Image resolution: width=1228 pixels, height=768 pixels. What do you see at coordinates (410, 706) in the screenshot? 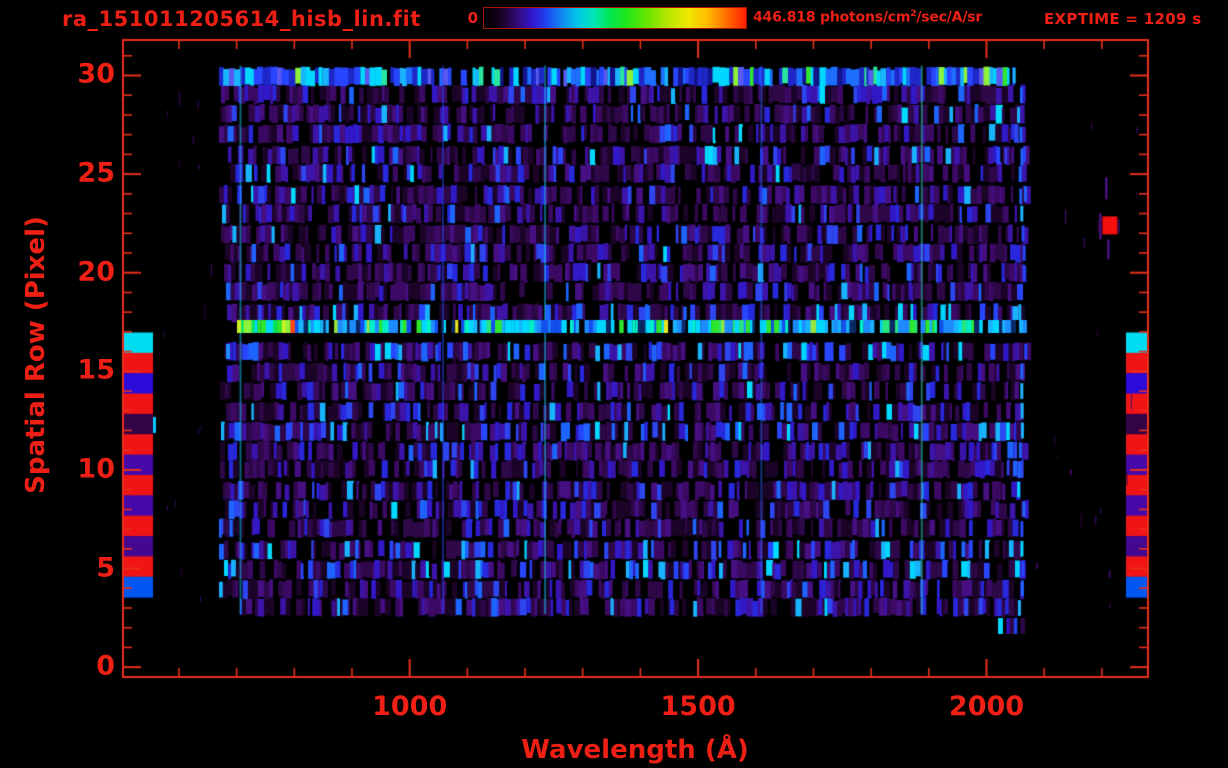
I see `x-tick-label: 1000` at bounding box center [410, 706].